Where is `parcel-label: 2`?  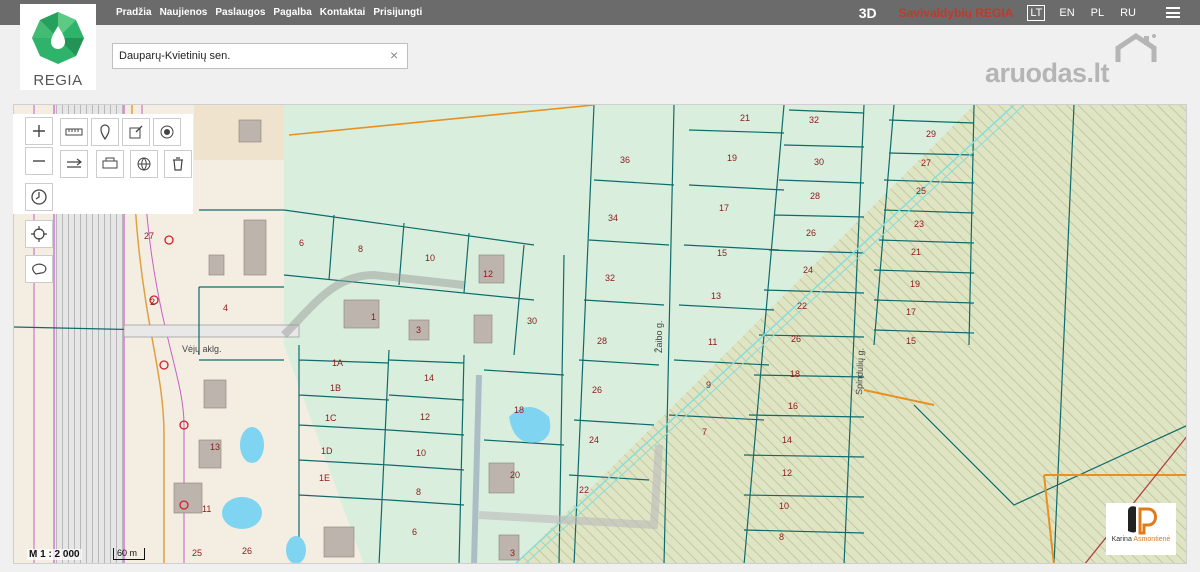
parcel-label: 2 is located at coordinates (152, 302).